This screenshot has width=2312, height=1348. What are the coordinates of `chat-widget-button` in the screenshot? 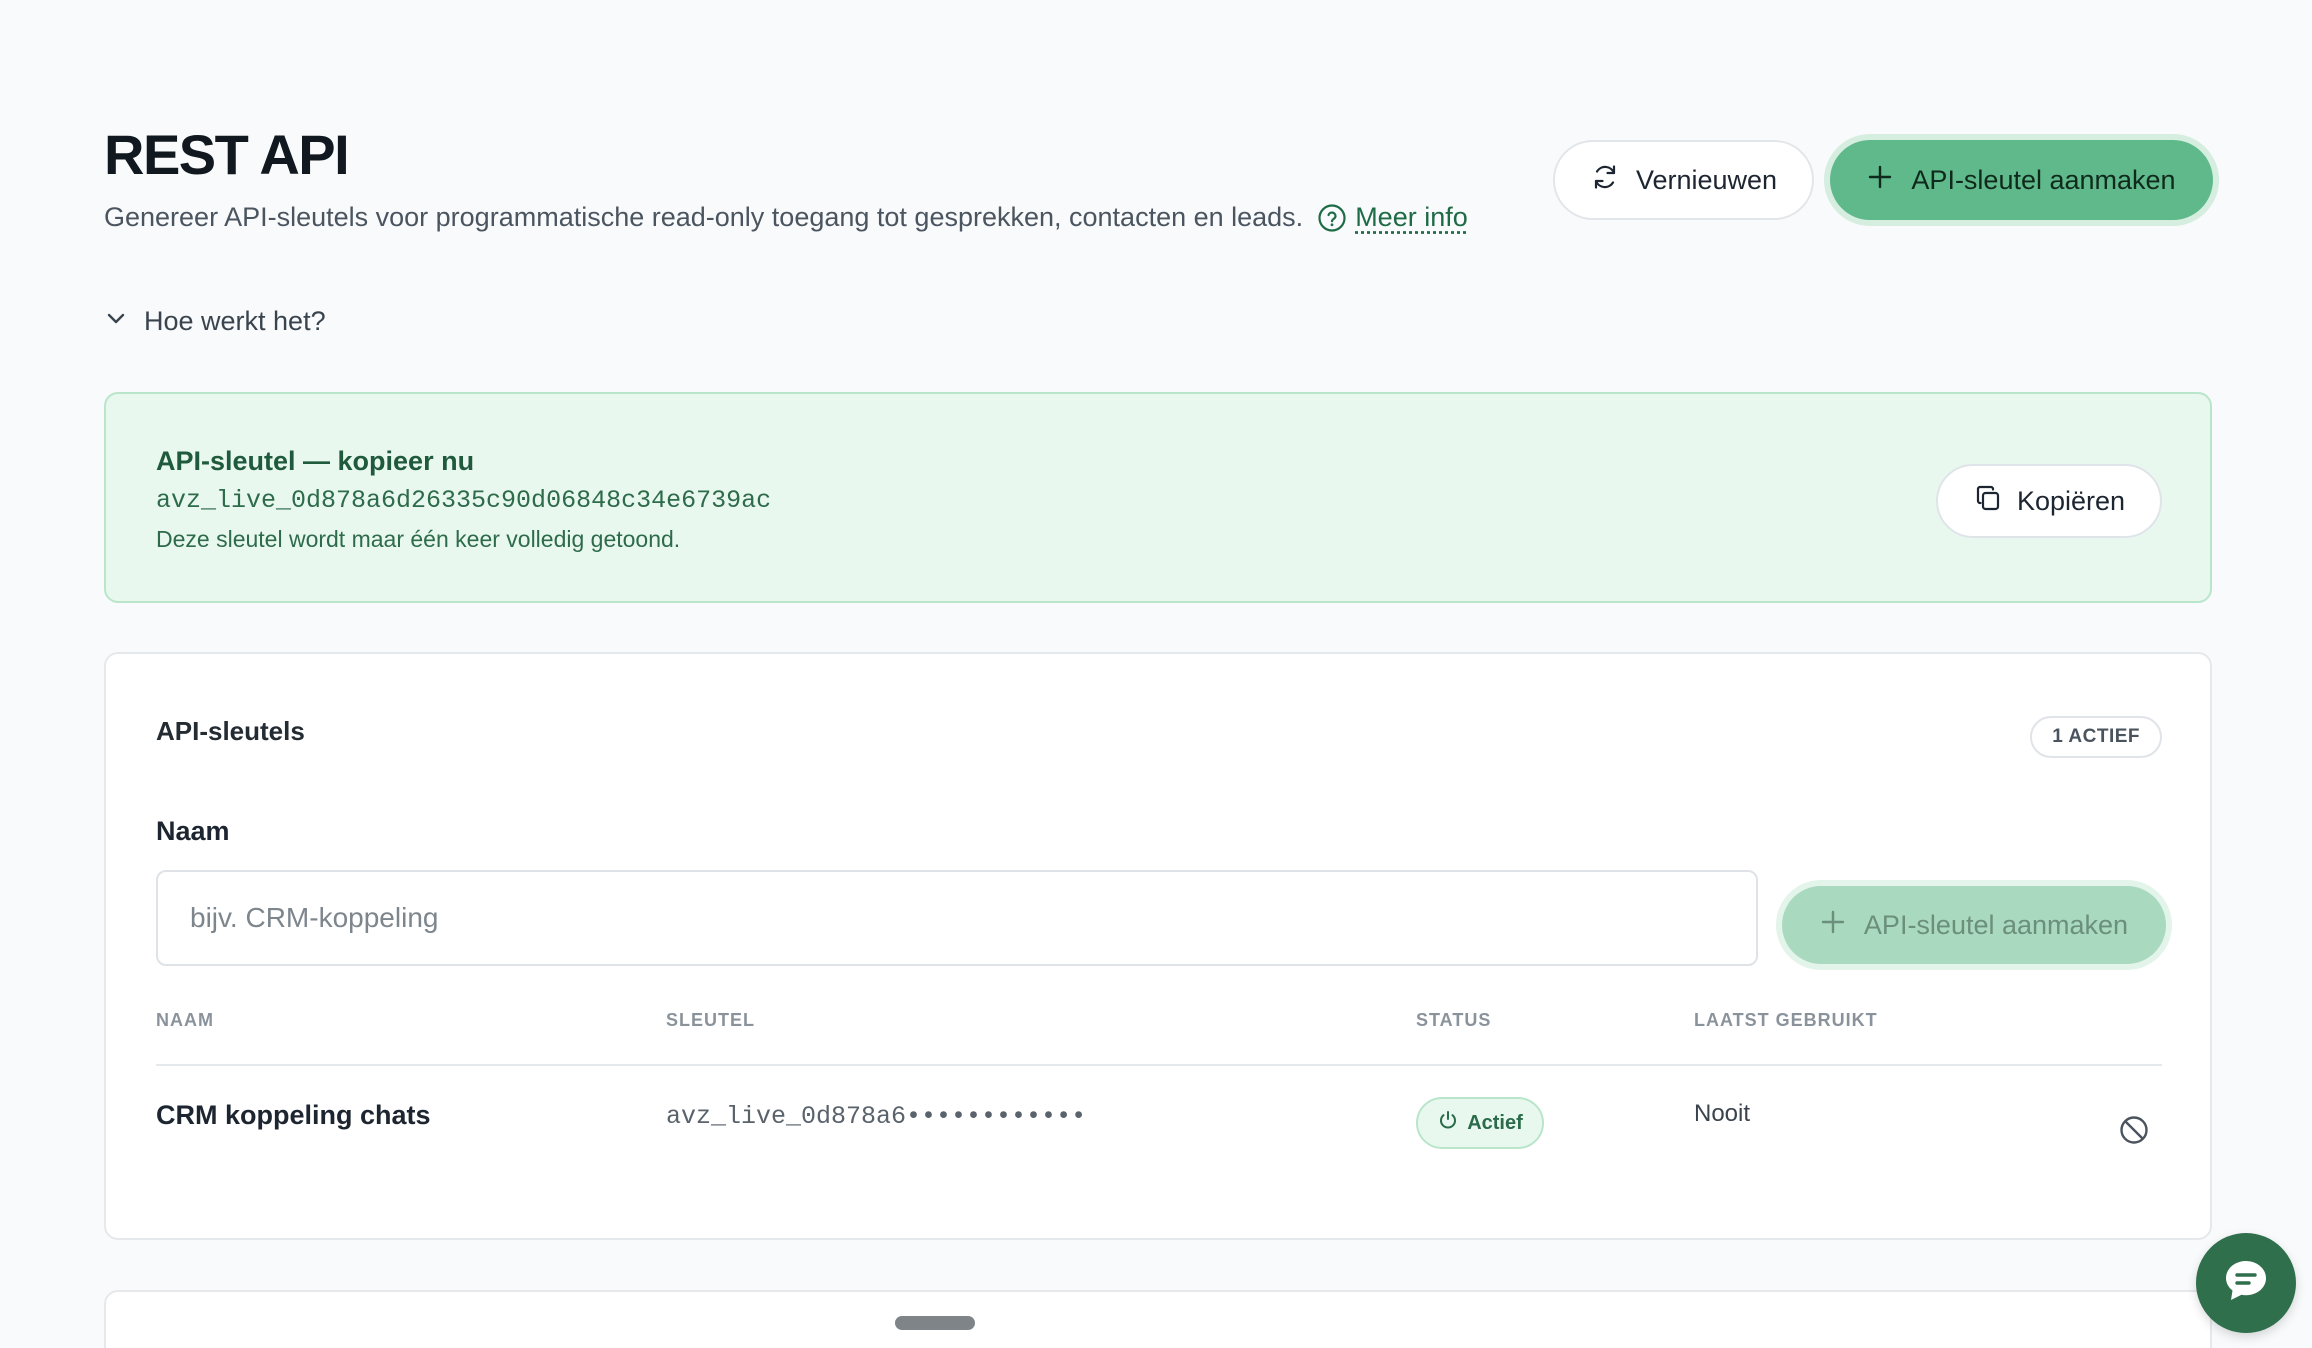 It's located at (2246, 1283).